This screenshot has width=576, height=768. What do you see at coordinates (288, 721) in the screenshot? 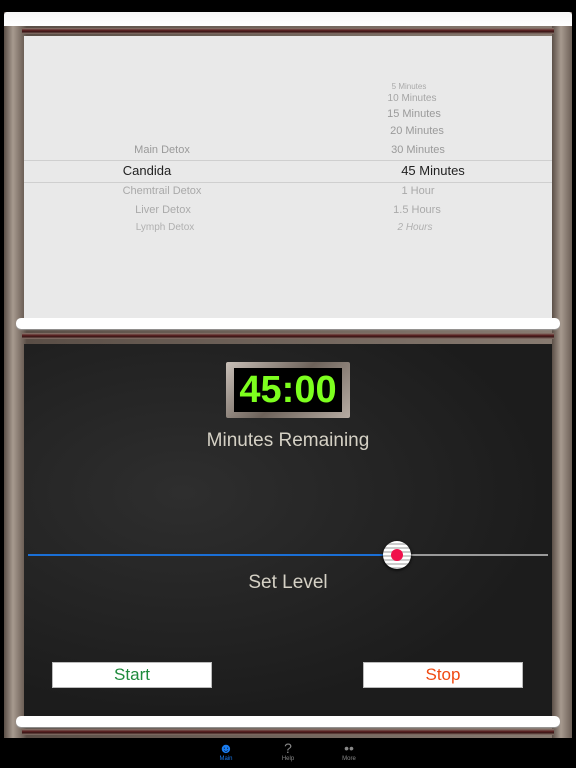
I see `frame-bottom-rail` at bounding box center [288, 721].